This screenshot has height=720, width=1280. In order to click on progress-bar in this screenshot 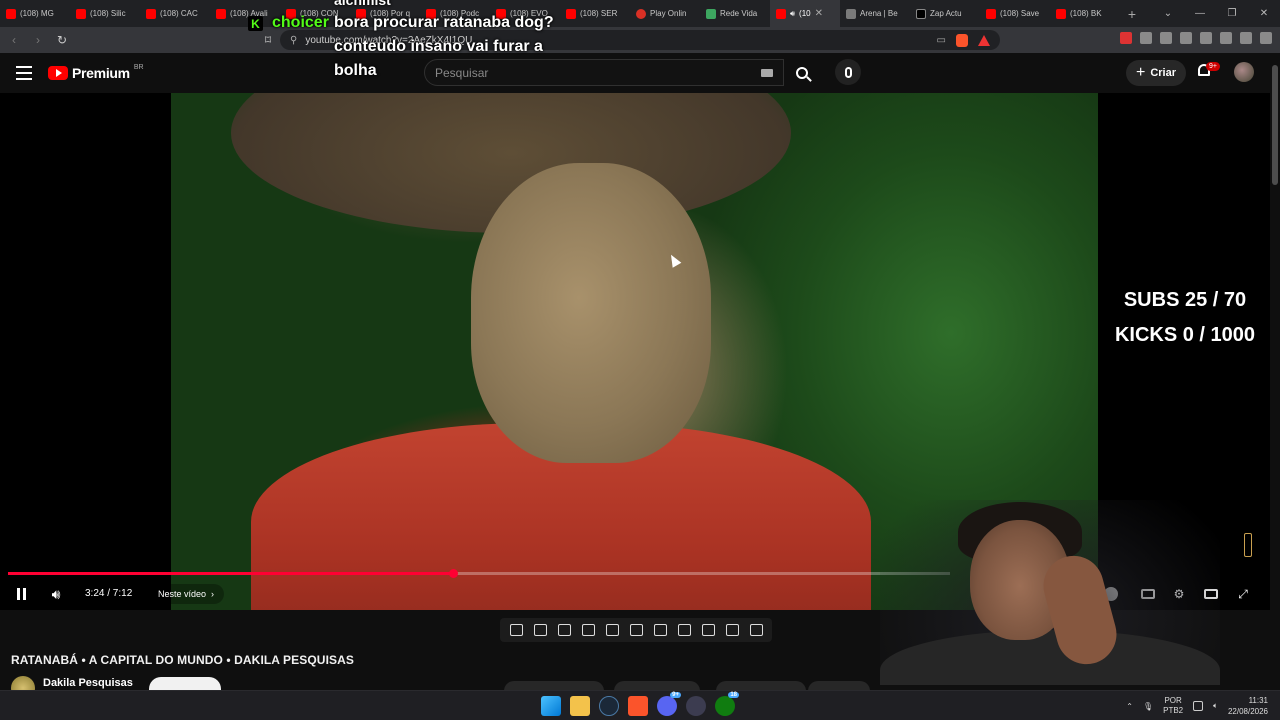, I will do `click(479, 573)`.